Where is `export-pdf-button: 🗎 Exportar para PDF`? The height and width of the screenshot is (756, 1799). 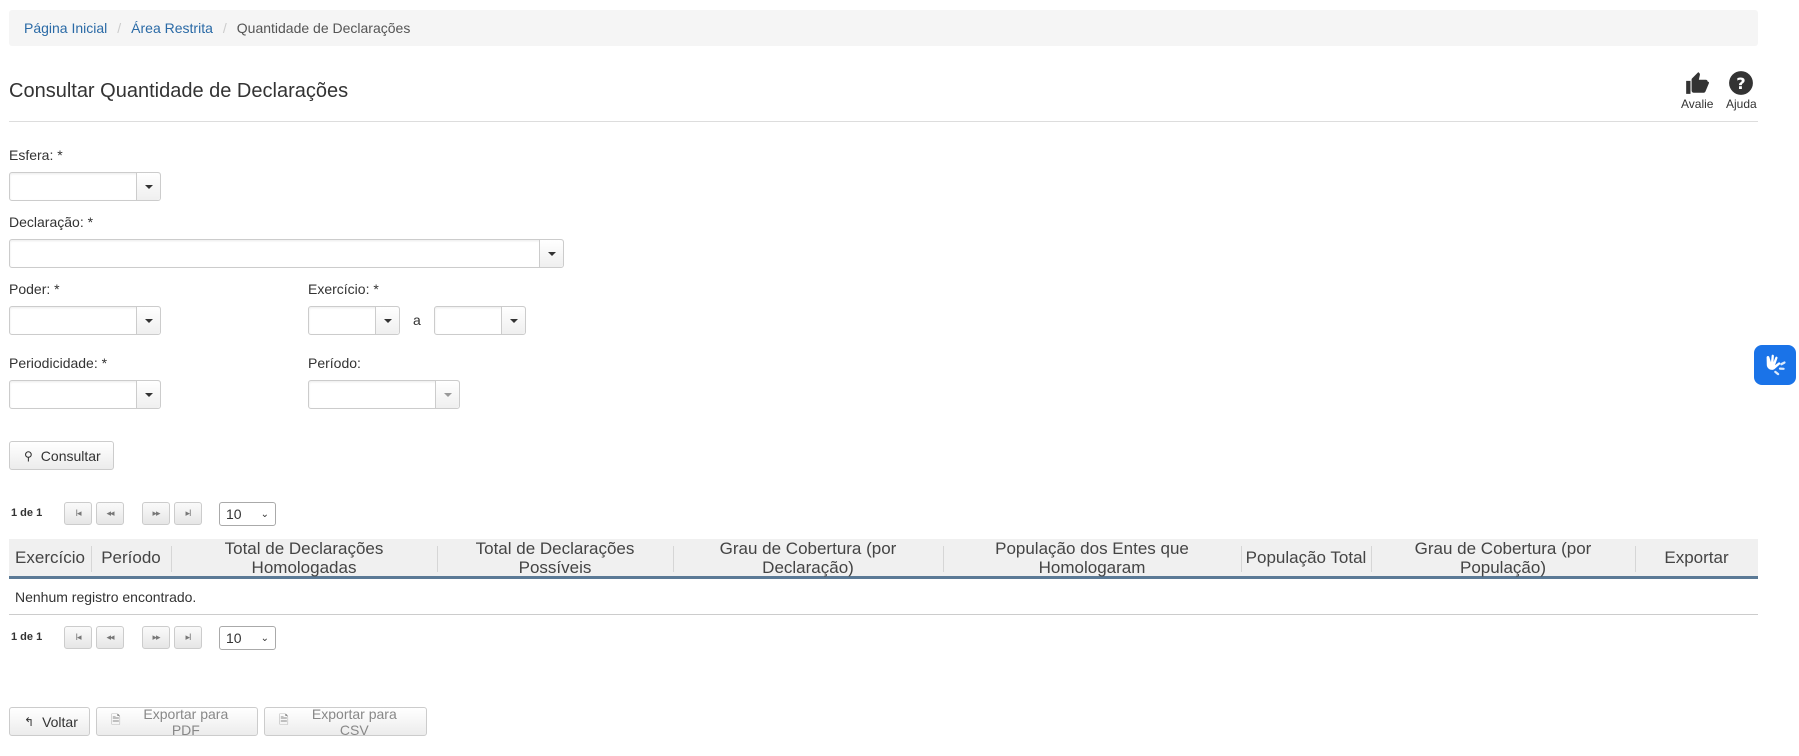 export-pdf-button: 🗎 Exportar para PDF is located at coordinates (177, 721).